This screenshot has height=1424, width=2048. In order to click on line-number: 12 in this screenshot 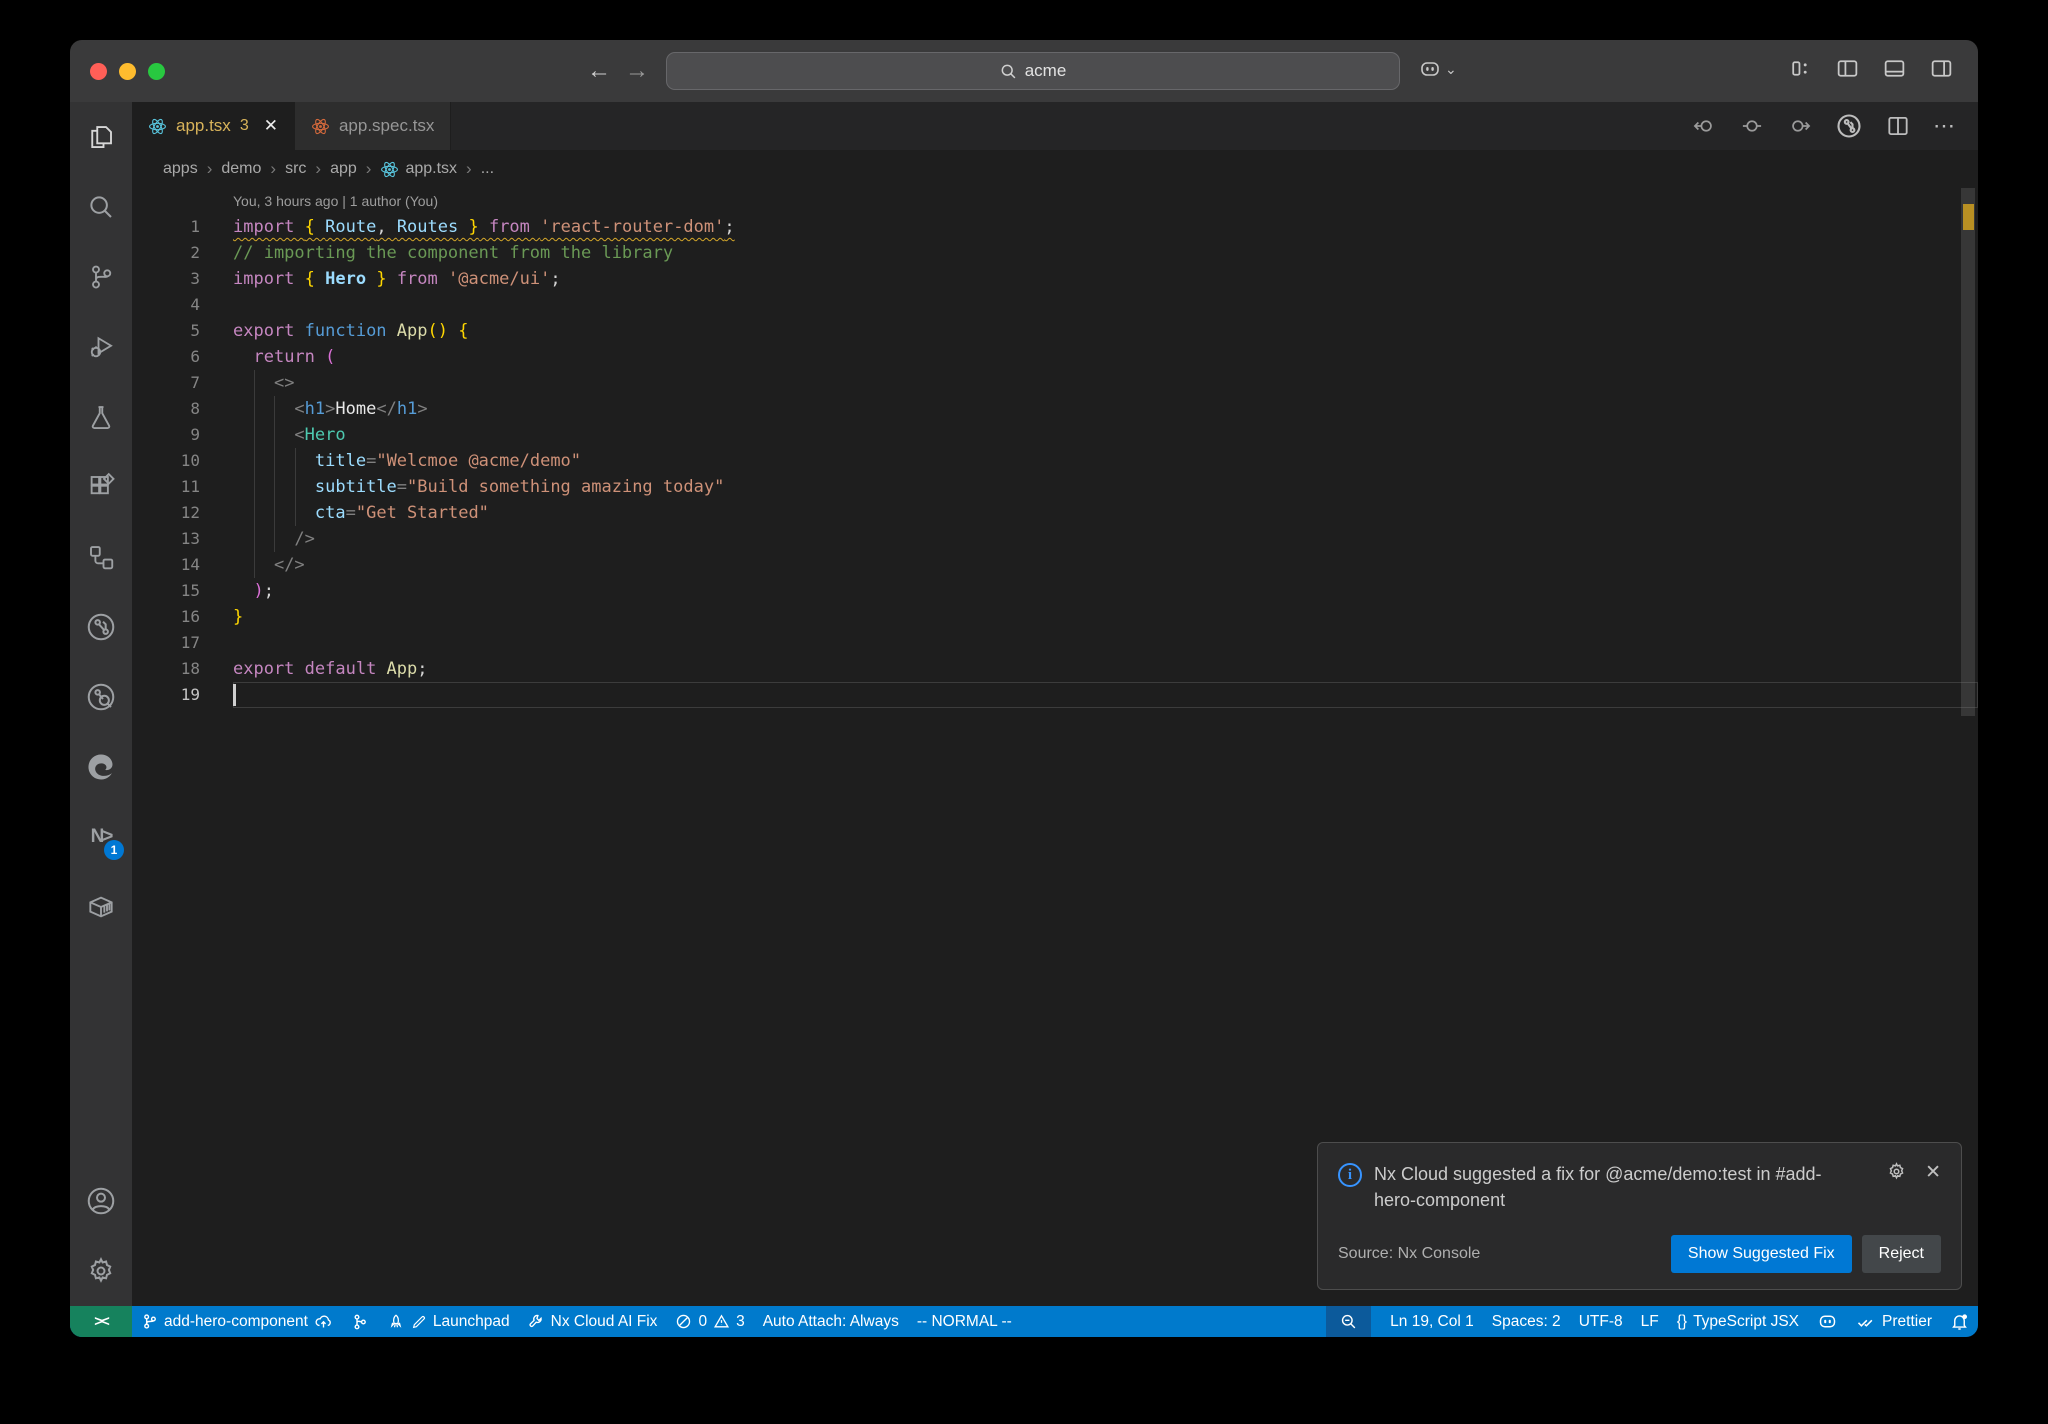, I will do `click(166, 513)`.